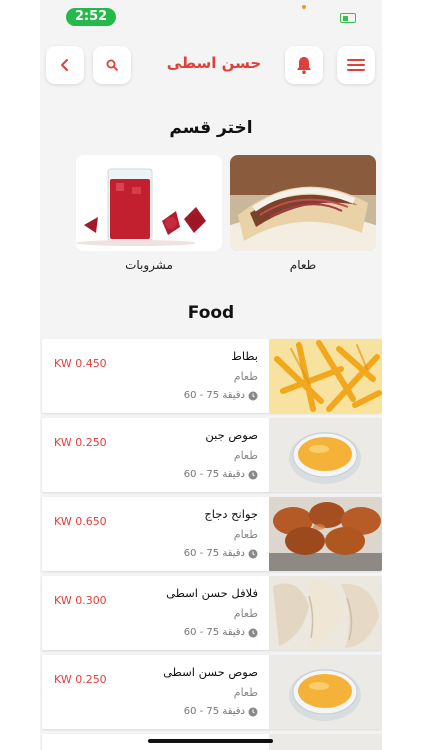 This screenshot has height=750, width=422. What do you see at coordinates (348, 18) in the screenshot?
I see `battery-icon` at bounding box center [348, 18].